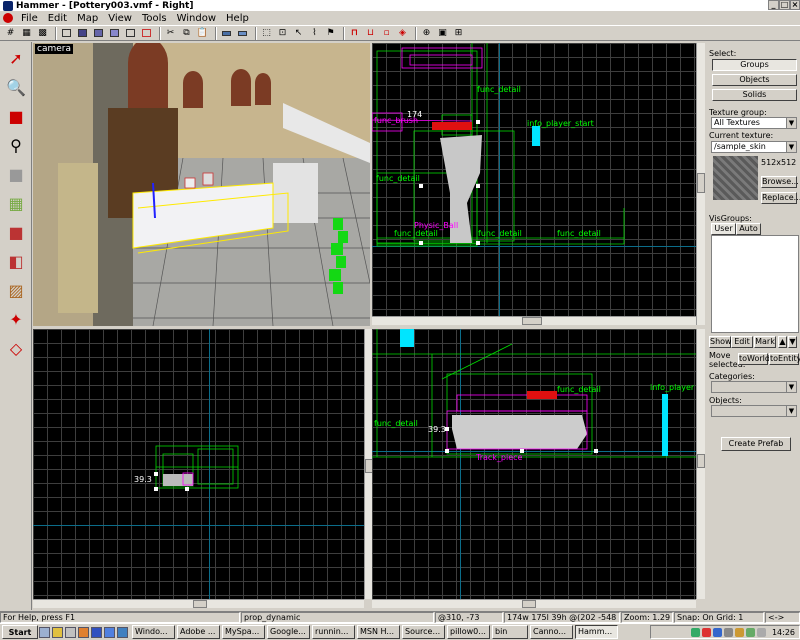  What do you see at coordinates (784, 5) in the screenshot?
I see `maximize-button: □` at bounding box center [784, 5].